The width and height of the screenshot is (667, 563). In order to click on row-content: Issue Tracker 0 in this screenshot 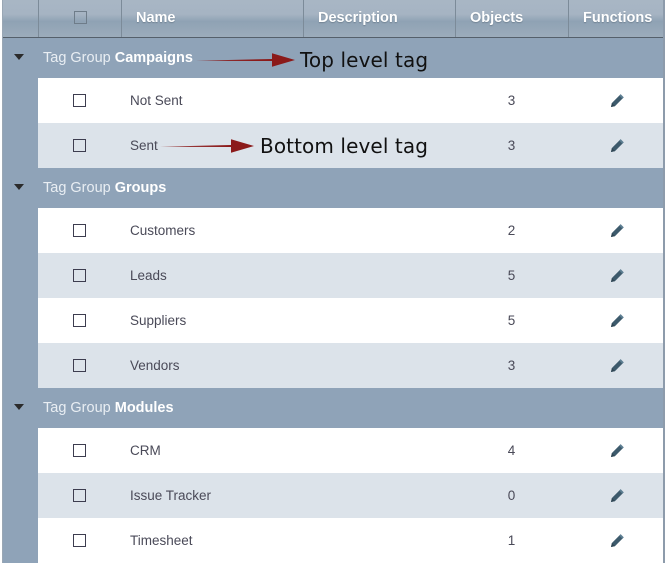, I will do `click(350, 495)`.